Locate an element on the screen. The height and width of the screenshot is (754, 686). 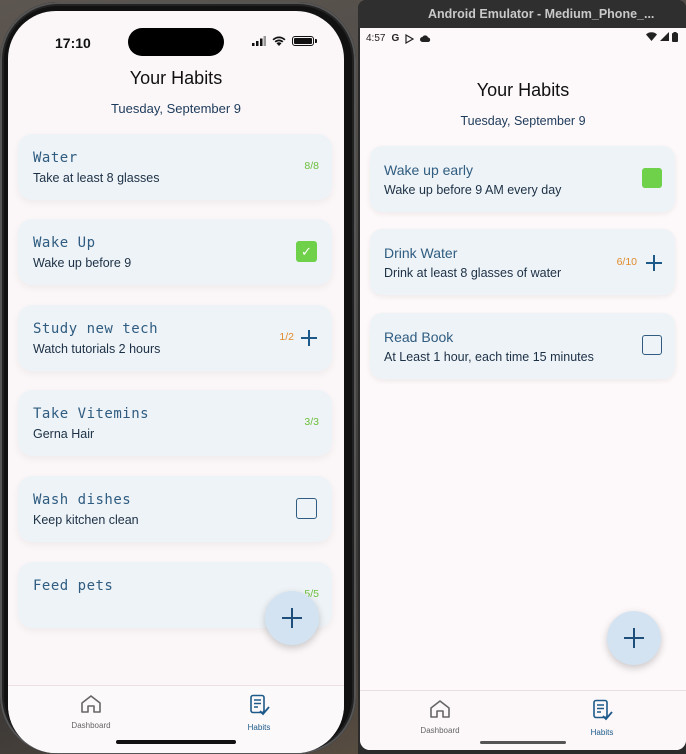
habit-desc: Take at least 8 glasses is located at coordinates (96, 178).